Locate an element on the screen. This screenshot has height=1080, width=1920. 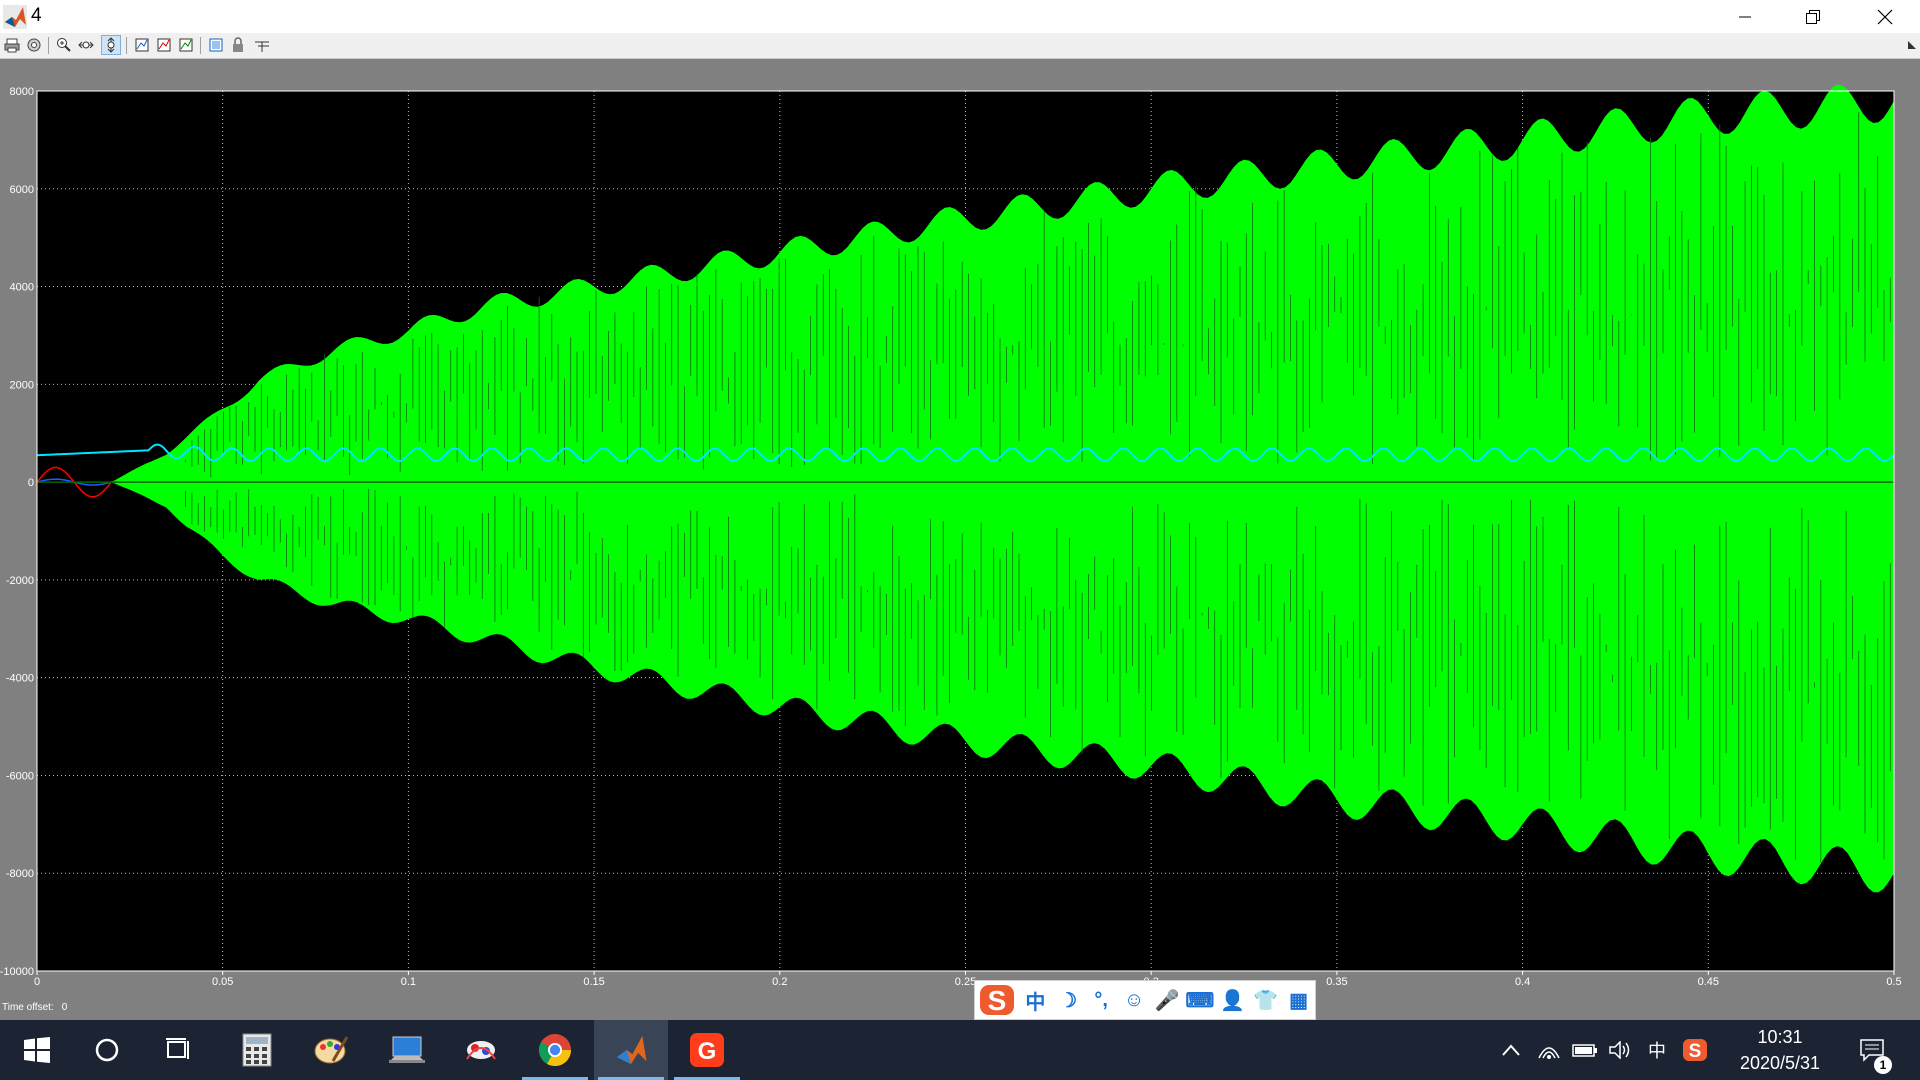
print-button is located at coordinates (12, 45).